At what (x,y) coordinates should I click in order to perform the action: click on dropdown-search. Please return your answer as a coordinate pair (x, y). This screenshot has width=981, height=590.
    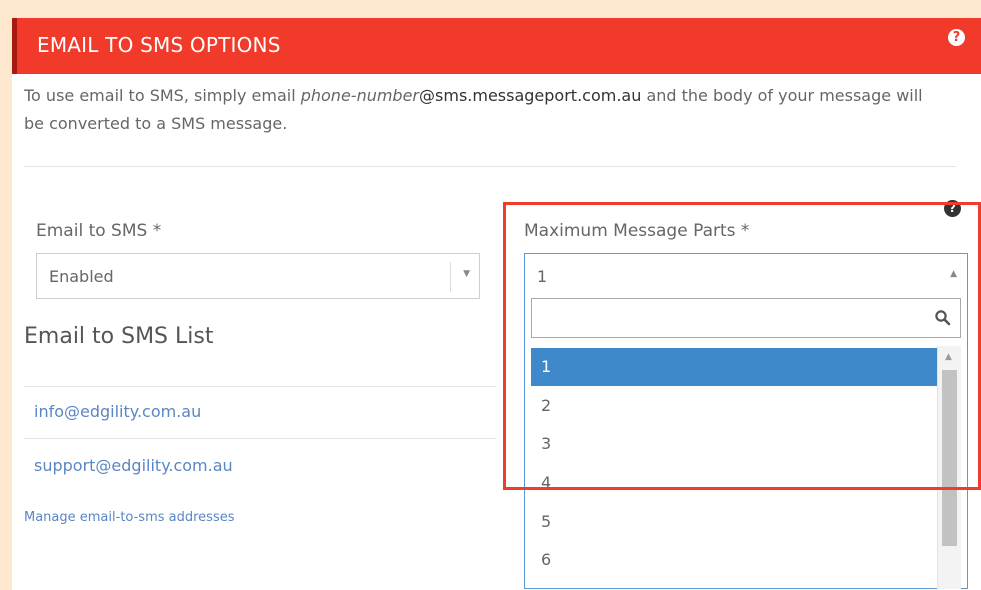
    Looking at the image, I should click on (746, 318).